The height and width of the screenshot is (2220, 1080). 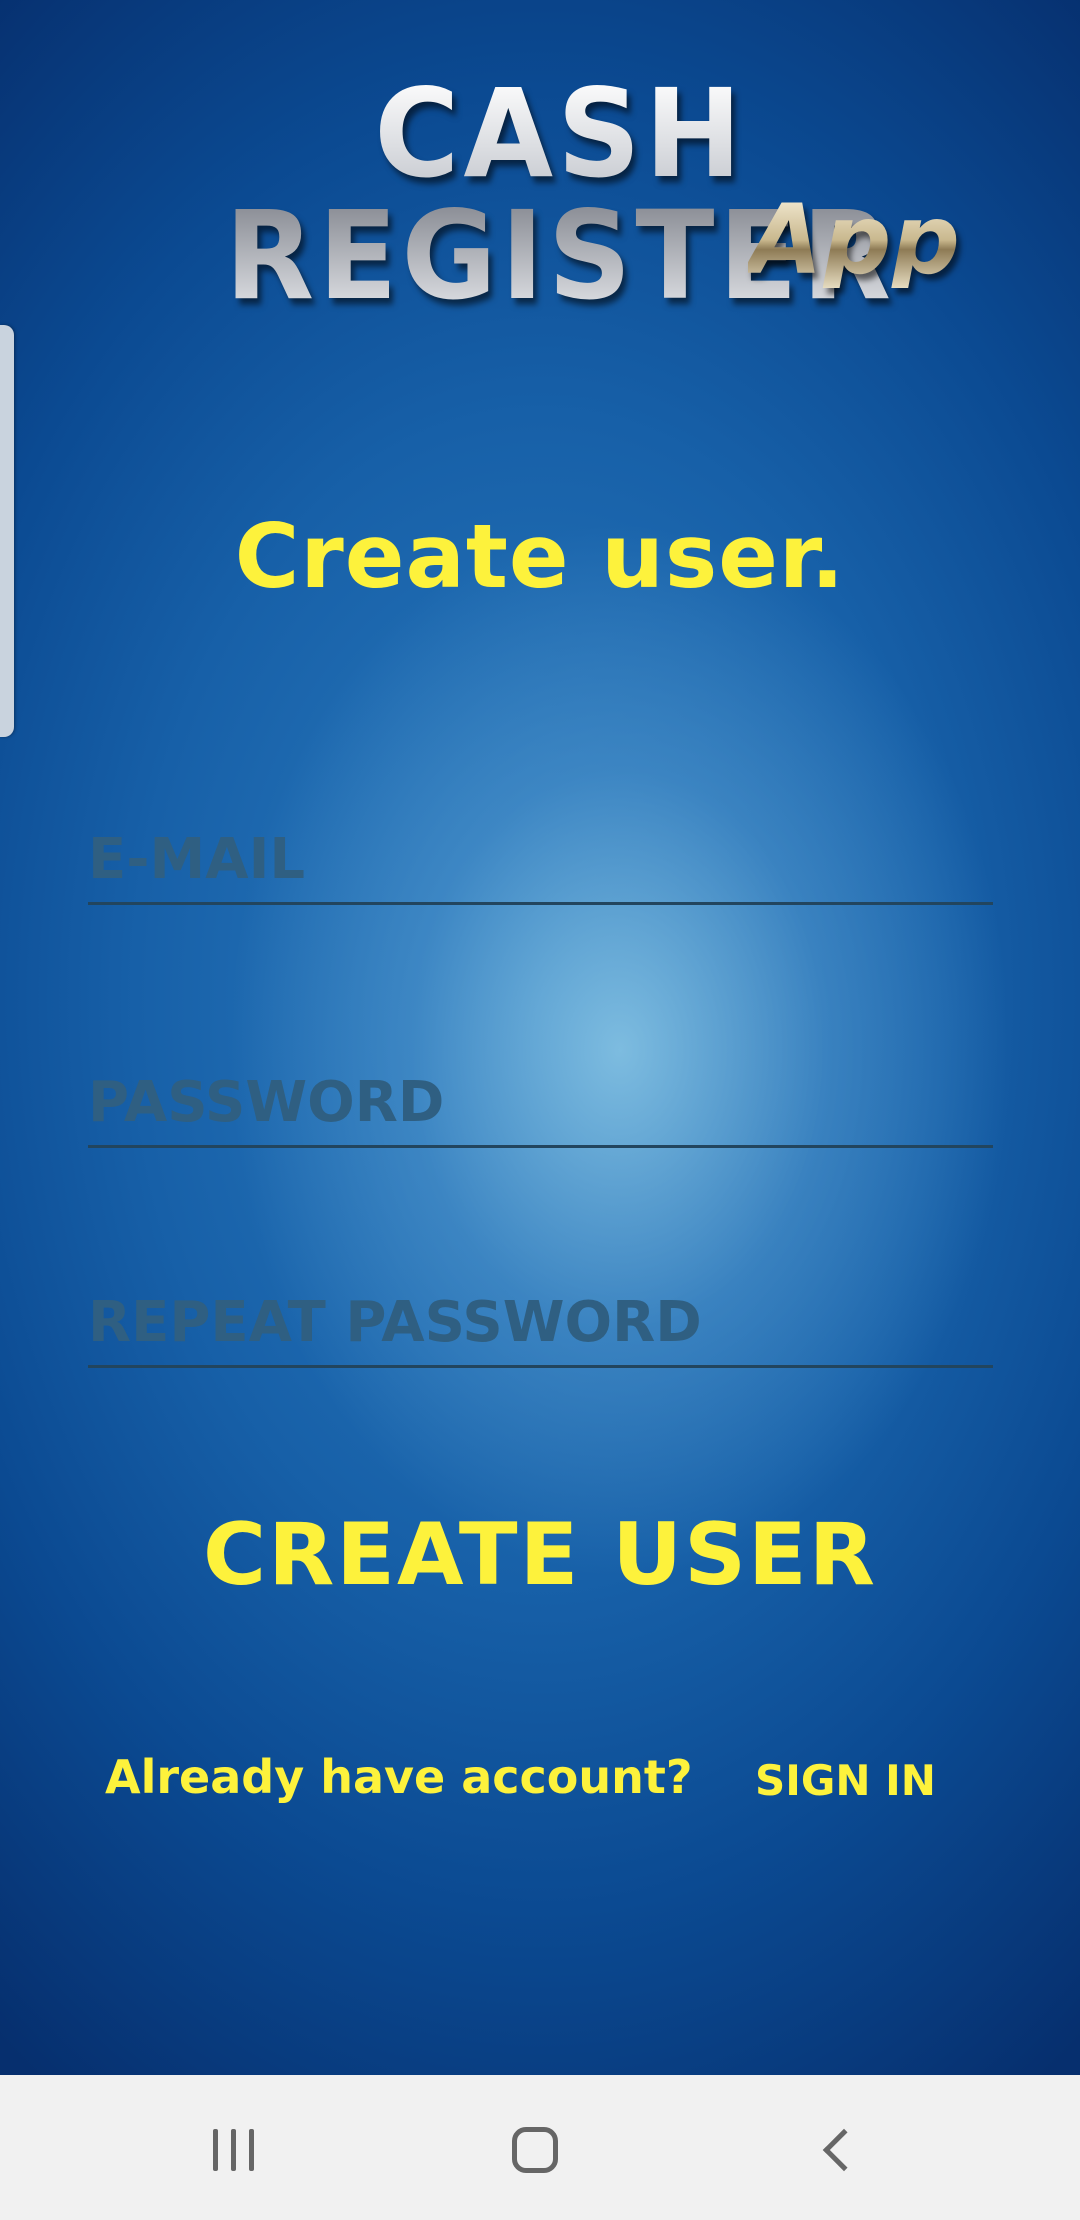 I want to click on repeat-password-field-container, so click(x=540, y=1320).